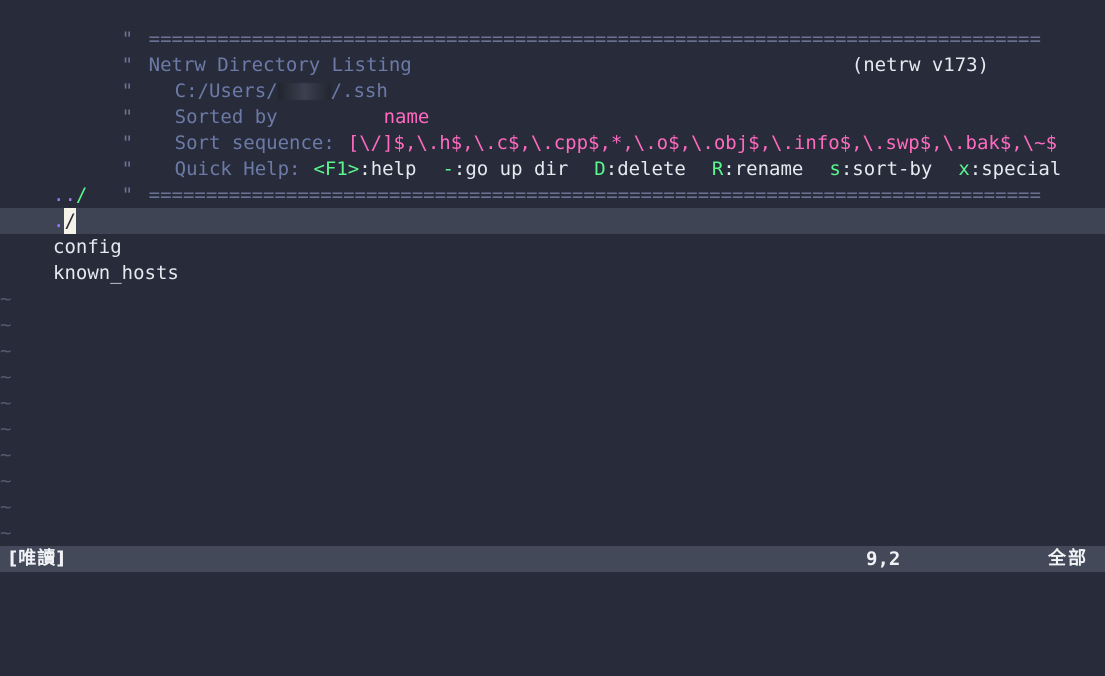 The width and height of the screenshot is (1105, 676). I want to click on banner-path-line: " C:/Users//.ssh, so click(552, 77).